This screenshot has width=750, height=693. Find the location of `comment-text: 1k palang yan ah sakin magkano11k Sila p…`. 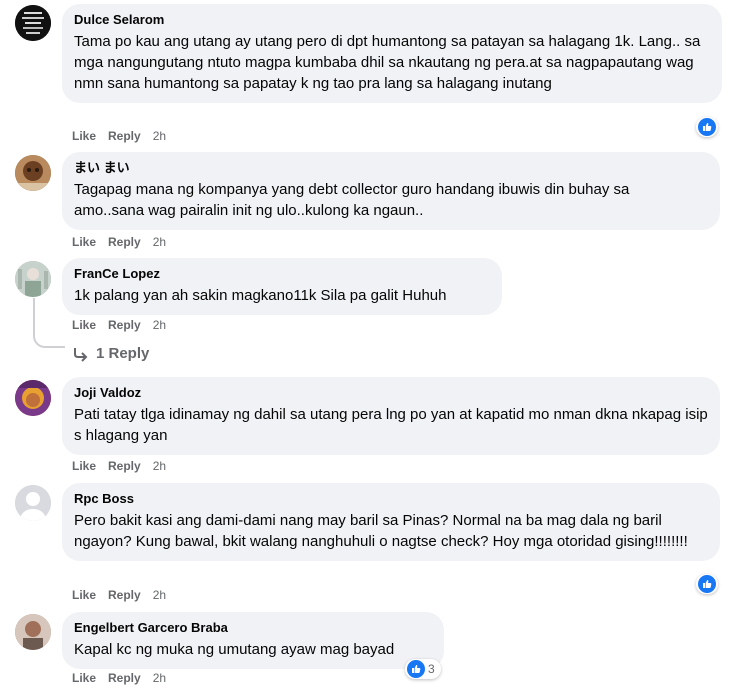

comment-text: 1k palang yan ah sakin magkano11k Sila p… is located at coordinates (260, 295).